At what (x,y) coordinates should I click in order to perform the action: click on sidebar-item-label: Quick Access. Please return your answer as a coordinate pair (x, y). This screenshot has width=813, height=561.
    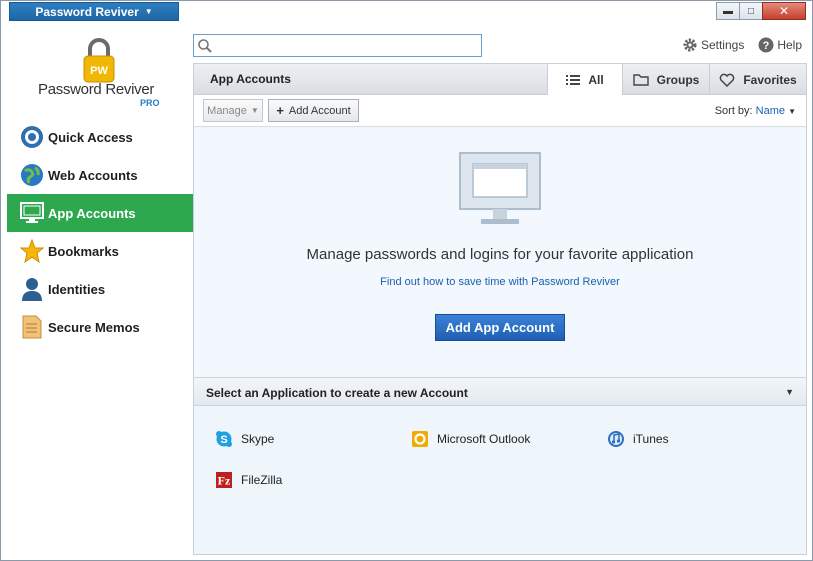
    Looking at the image, I should click on (90, 137).